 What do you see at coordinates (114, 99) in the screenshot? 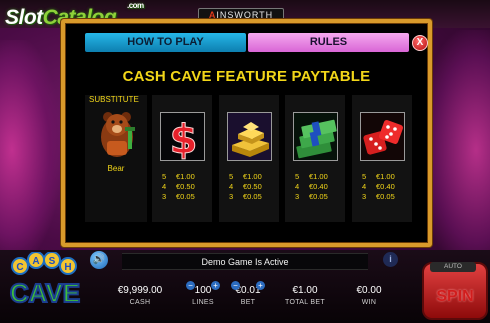
I see `substitute-label: SUBSTITUTE` at bounding box center [114, 99].